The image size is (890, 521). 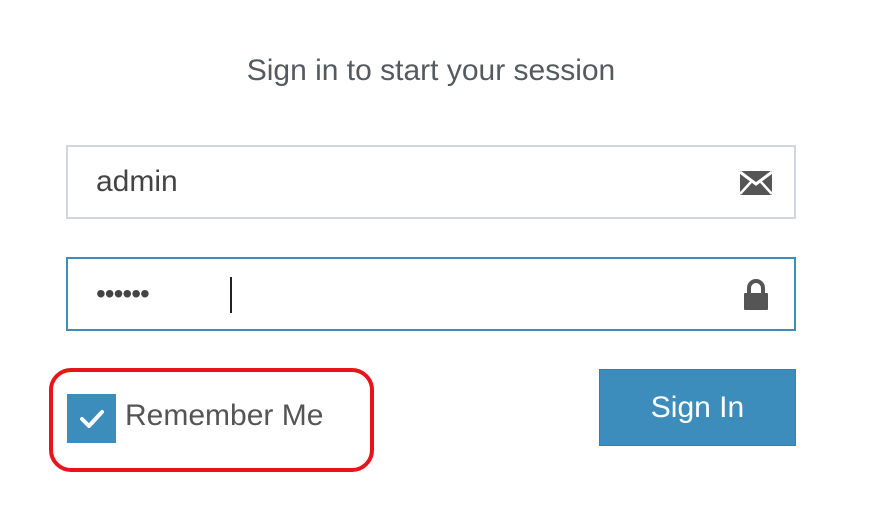 I want to click on sign-in-button: Sign In, so click(x=697, y=407).